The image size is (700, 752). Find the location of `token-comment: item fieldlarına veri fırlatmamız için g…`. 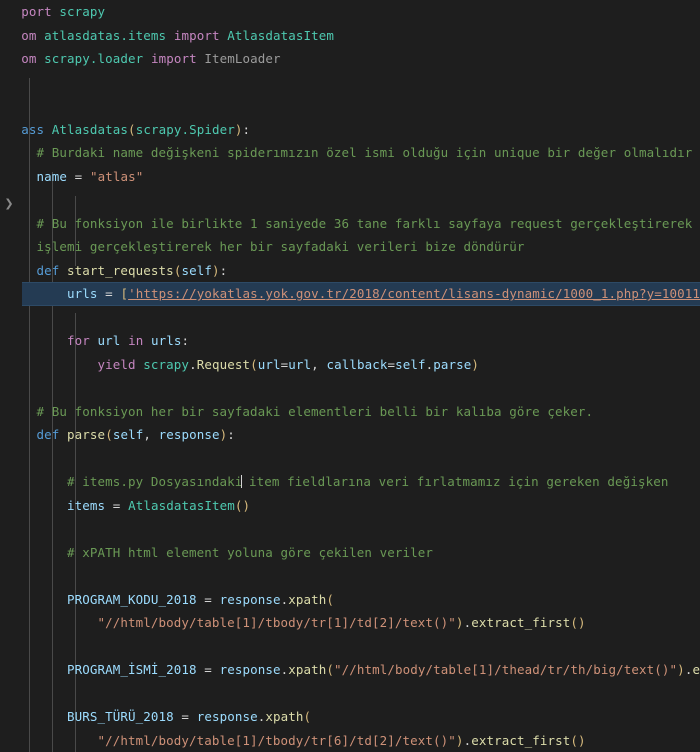

token-comment: item fieldlarına veri fırlatmamız için g… is located at coordinates (455, 481).